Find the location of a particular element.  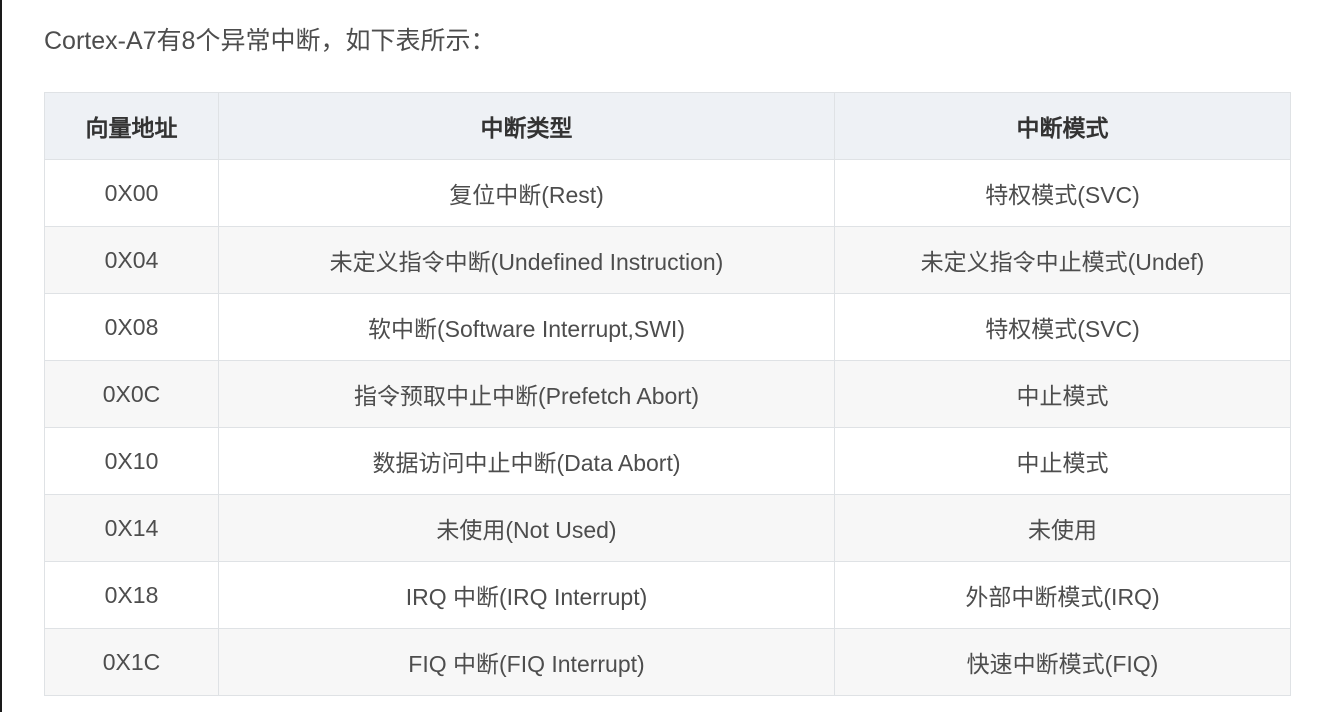

cell-interrupt-mode: 未定义指令中止模式(Undef) is located at coordinates (1062, 260).